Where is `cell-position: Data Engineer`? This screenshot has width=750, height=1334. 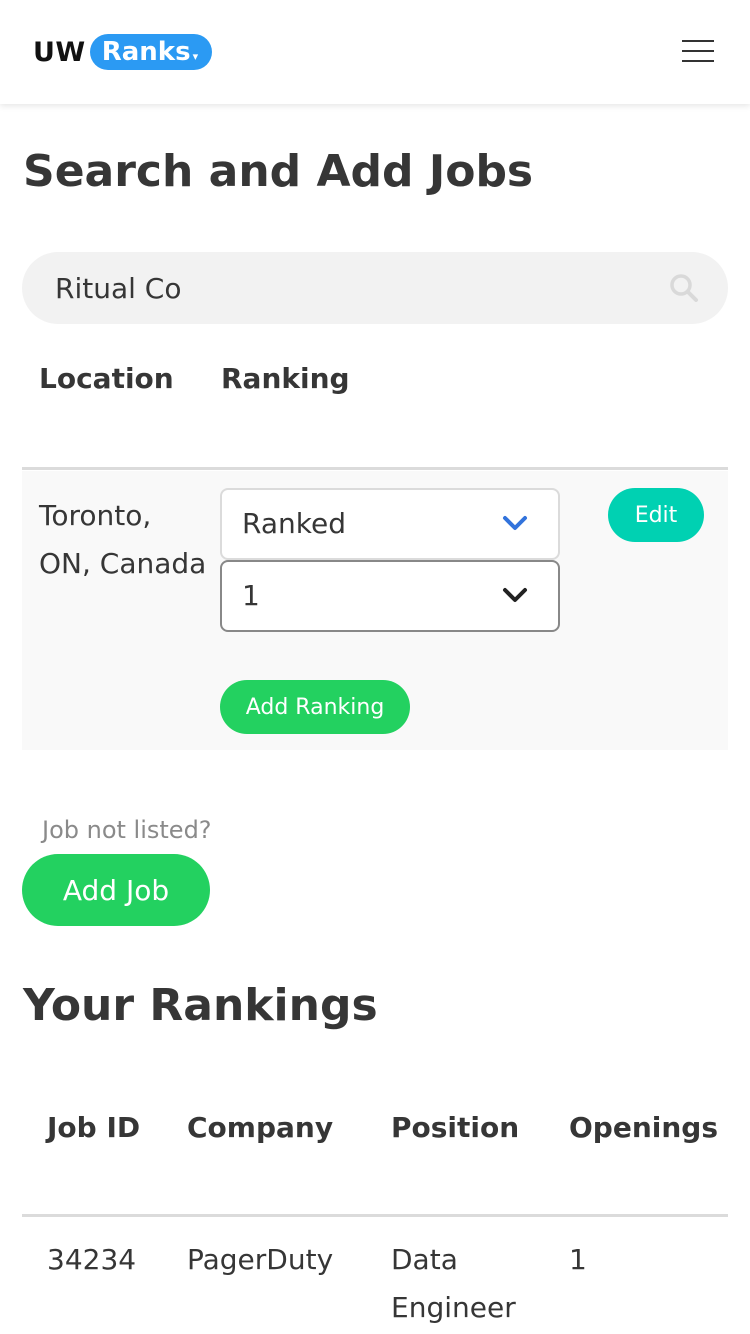
cell-position: Data Engineer is located at coordinates (453, 1283).